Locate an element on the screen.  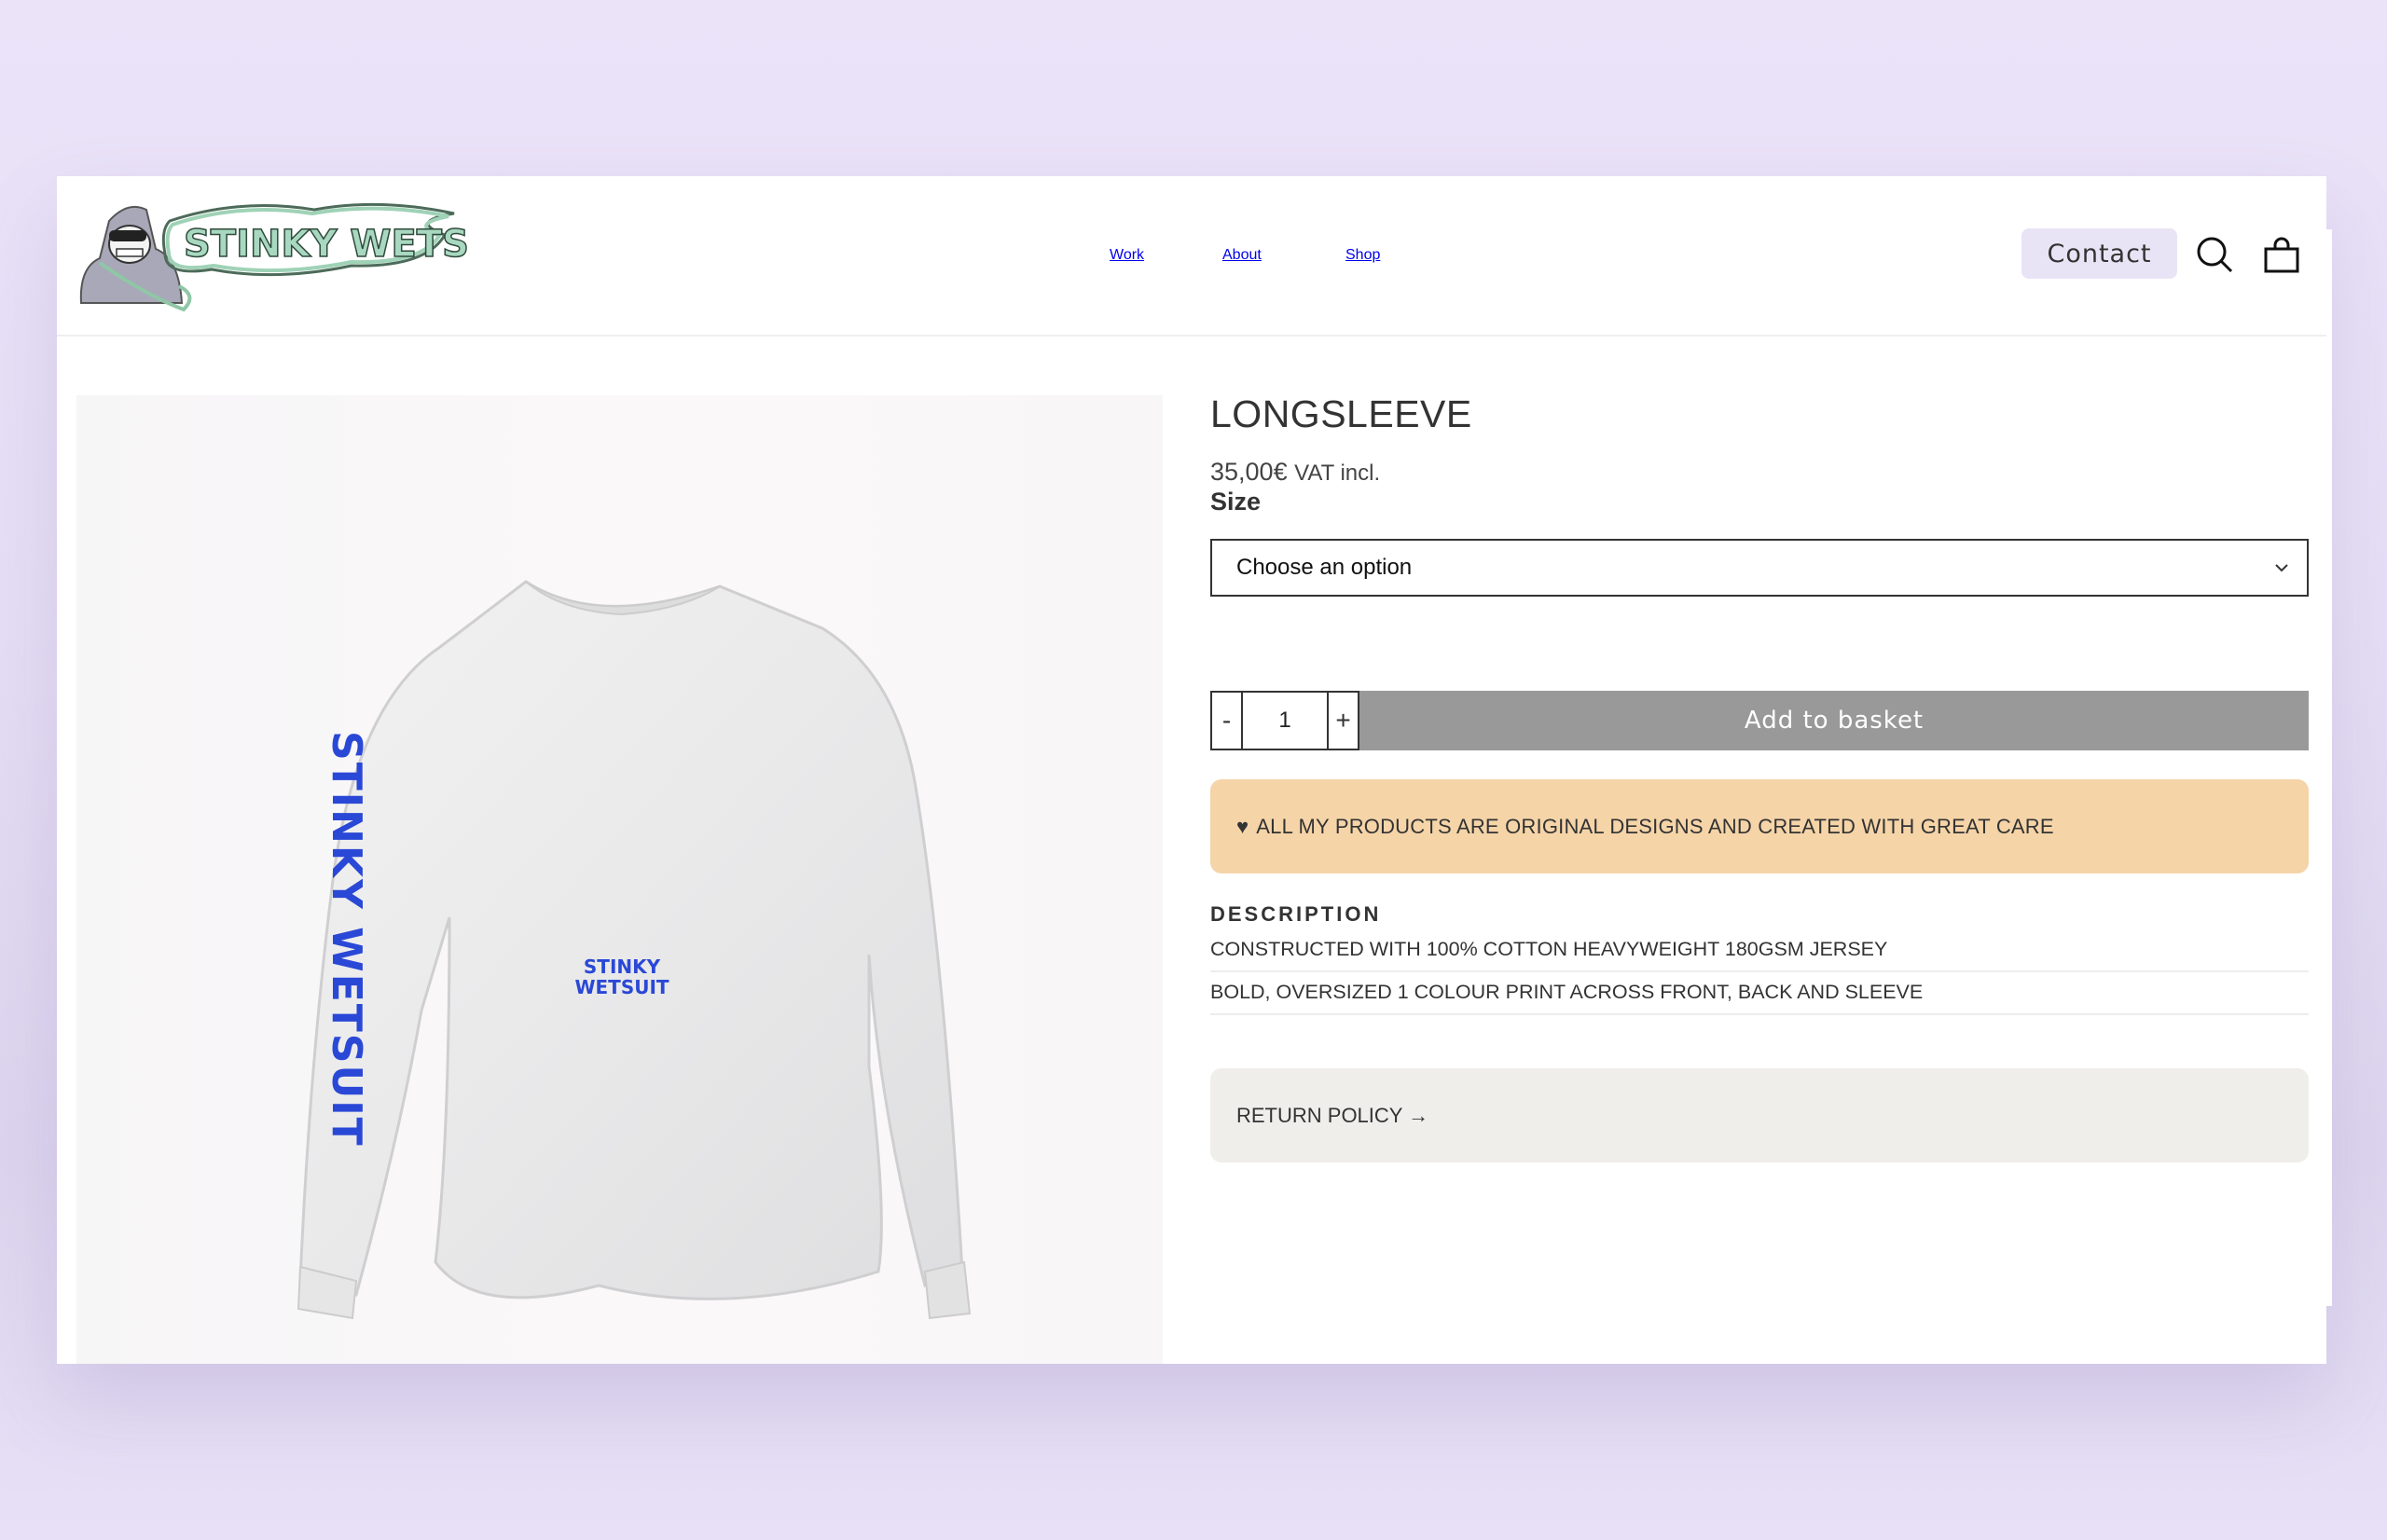
product-price: 35,00€ VAT incl. is located at coordinates (1295, 472).